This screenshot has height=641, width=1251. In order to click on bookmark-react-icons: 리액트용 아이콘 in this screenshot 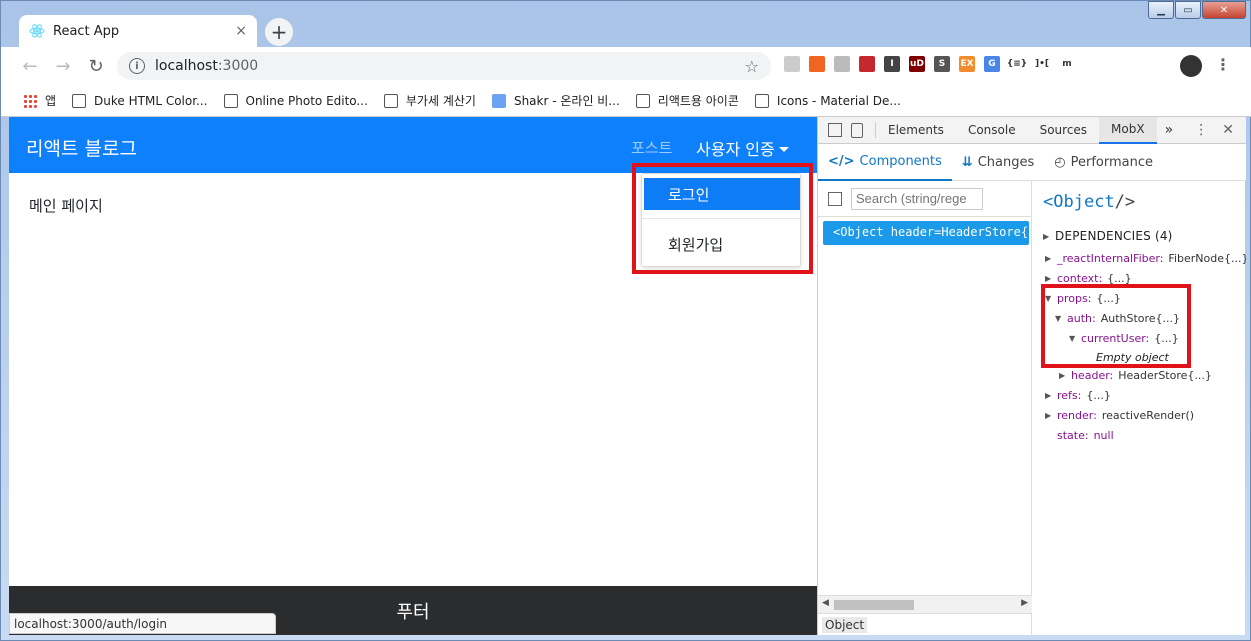, I will do `click(687, 100)`.